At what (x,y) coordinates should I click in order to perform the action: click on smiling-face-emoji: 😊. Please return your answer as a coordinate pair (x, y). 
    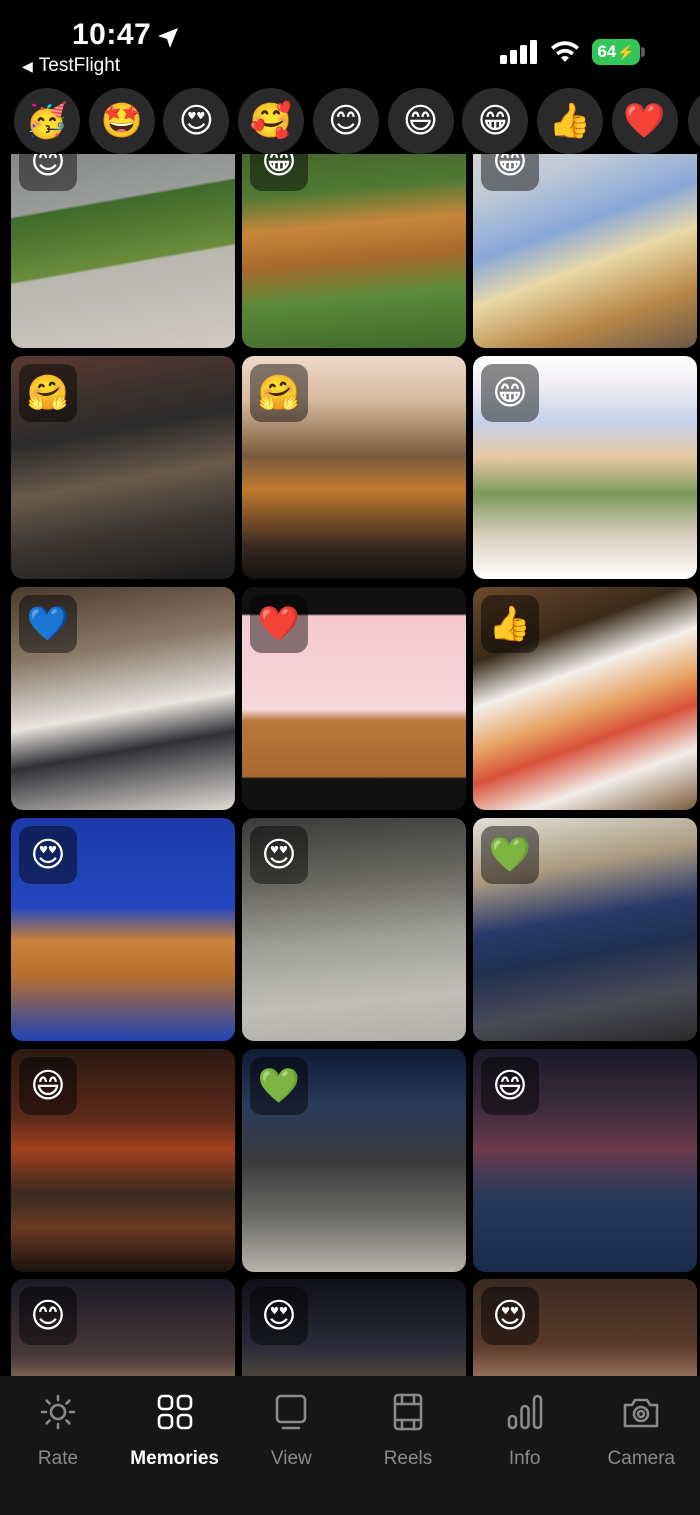
    Looking at the image, I should click on (346, 121).